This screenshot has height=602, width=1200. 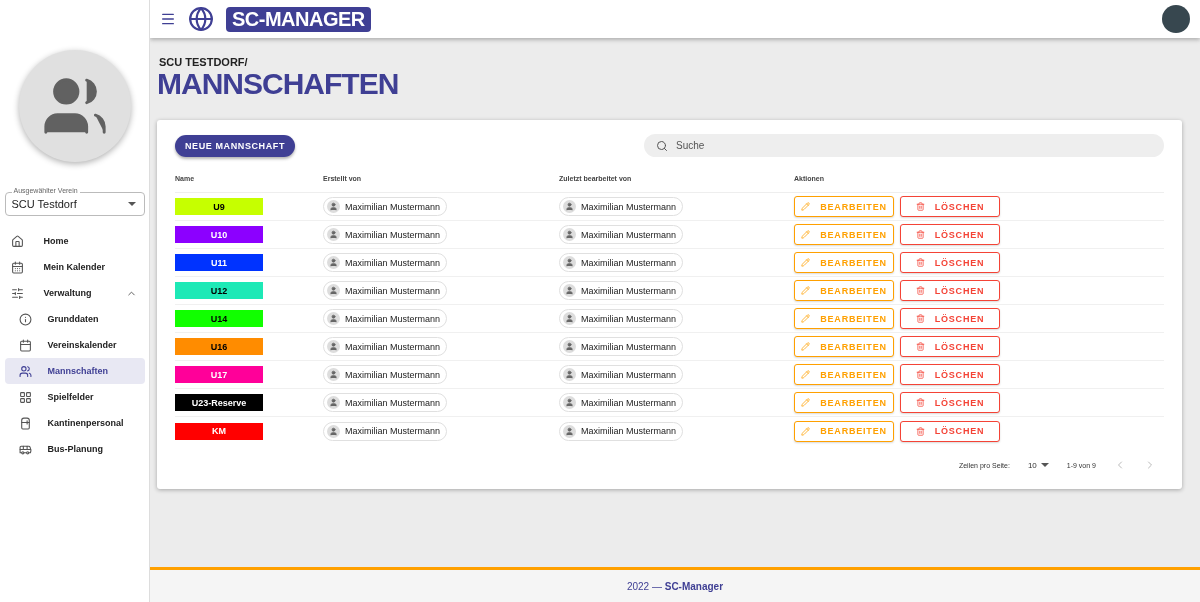 I want to click on home-icon, so click(x=17, y=241).